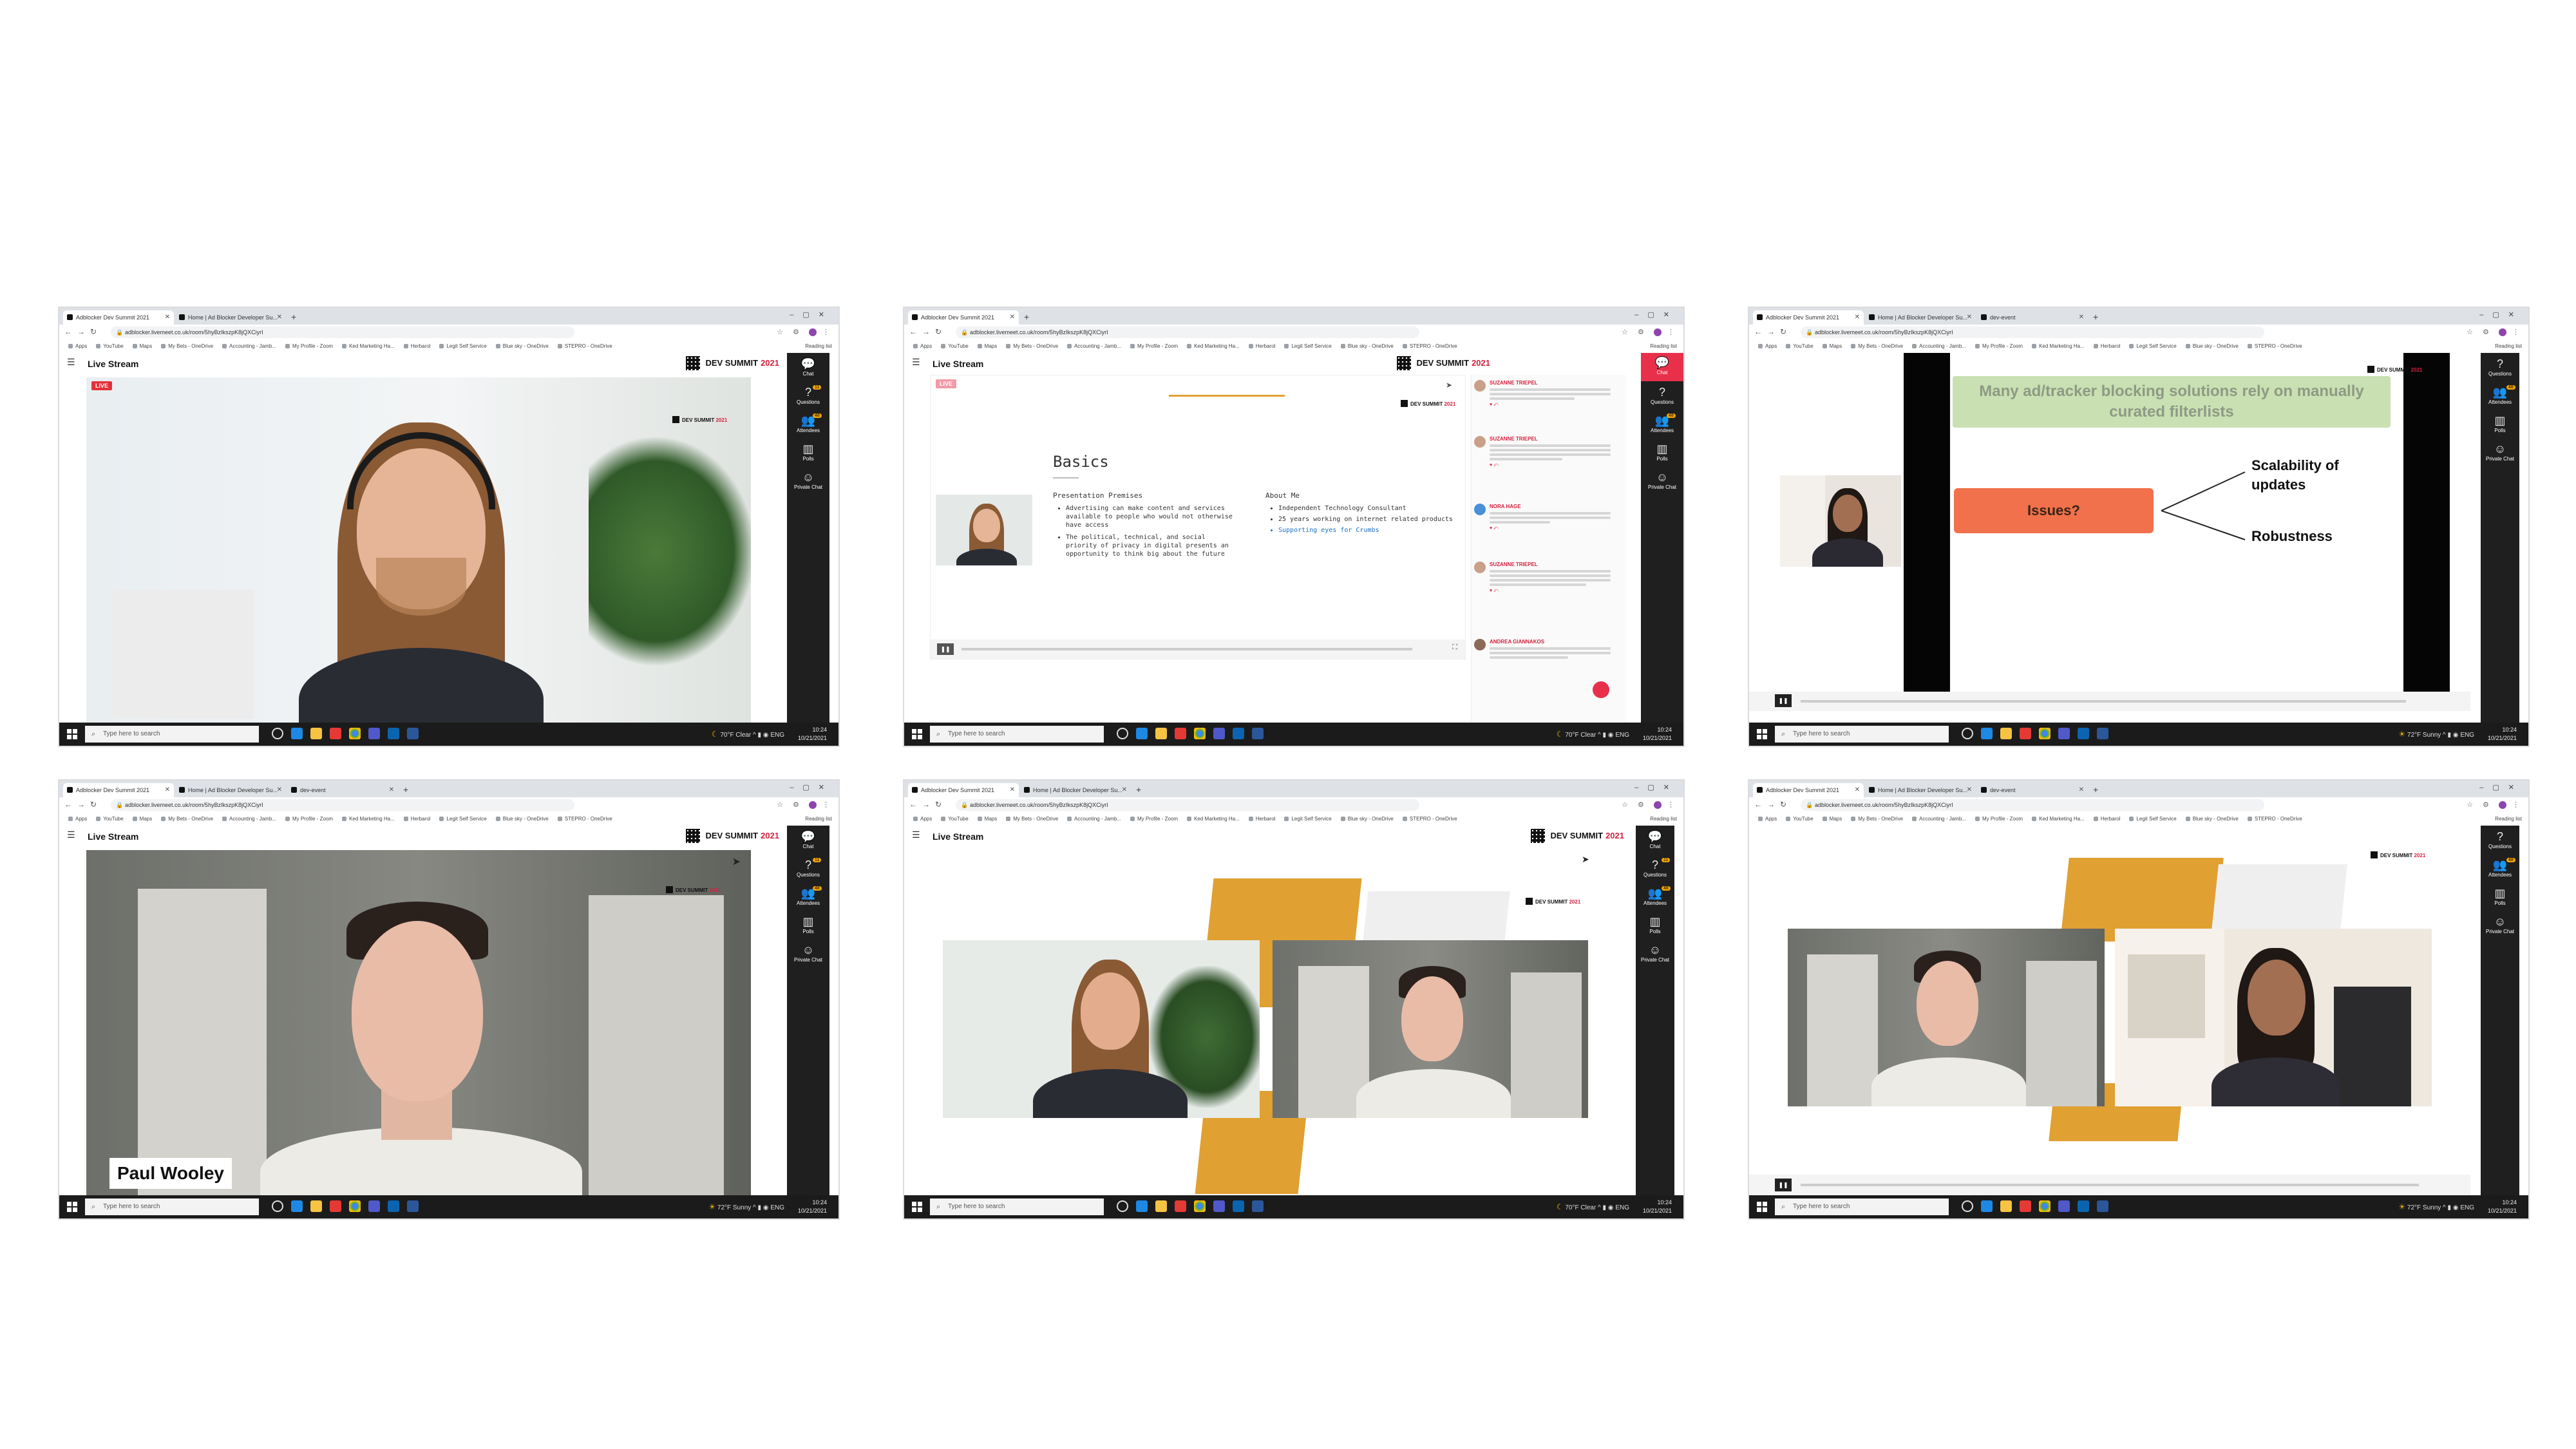 This screenshot has height=1449, width=2576. I want to click on share-icon: ➤, so click(1585, 859).